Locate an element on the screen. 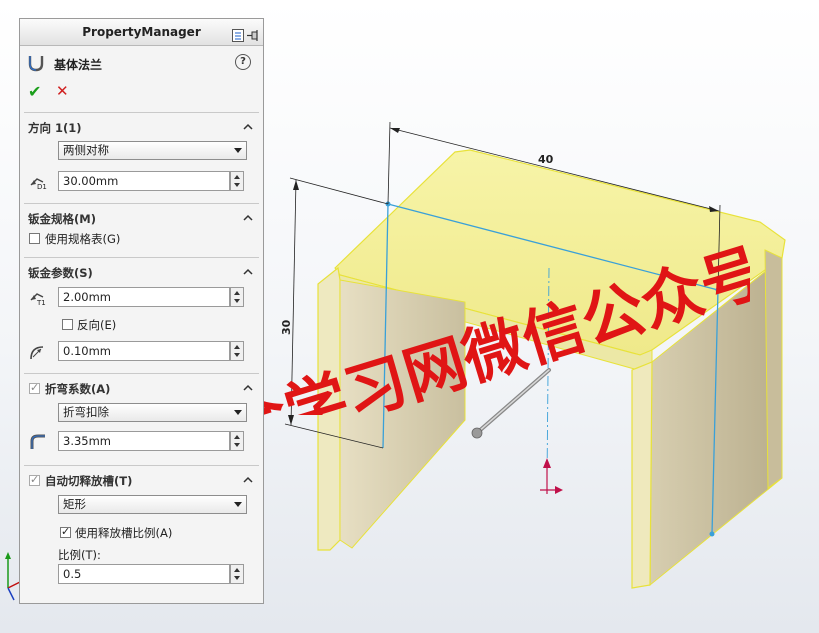  left-wall-face is located at coordinates (402, 414).